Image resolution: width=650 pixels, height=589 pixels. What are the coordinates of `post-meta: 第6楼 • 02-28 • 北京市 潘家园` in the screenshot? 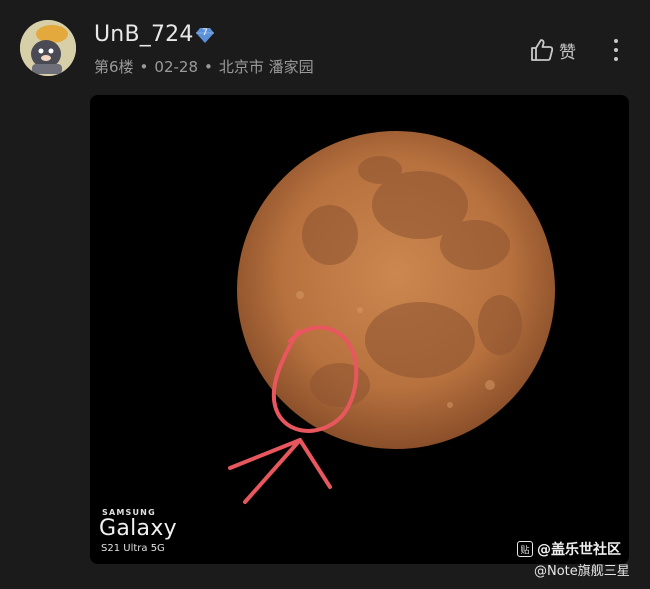 It's located at (204, 66).